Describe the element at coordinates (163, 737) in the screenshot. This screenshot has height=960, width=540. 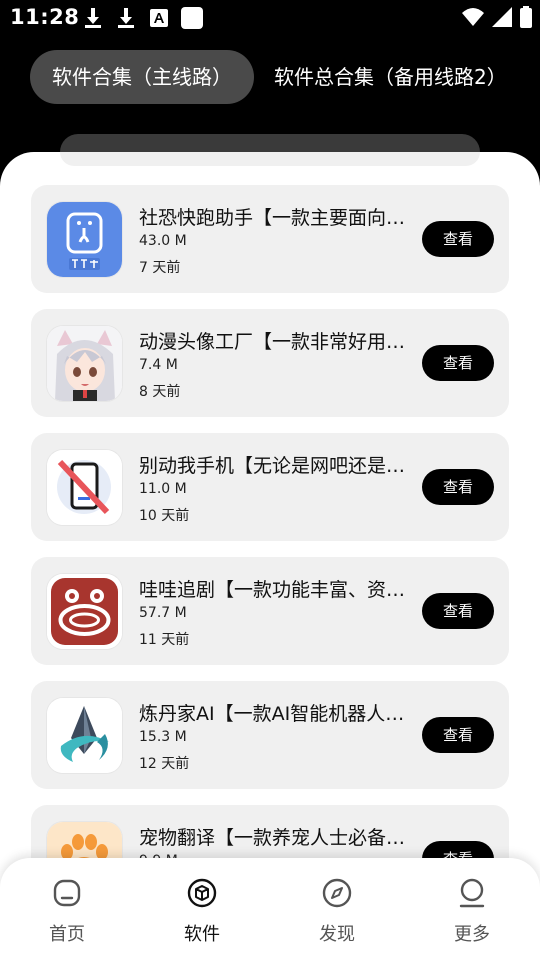
I see `app-size: 15.3 M` at that location.